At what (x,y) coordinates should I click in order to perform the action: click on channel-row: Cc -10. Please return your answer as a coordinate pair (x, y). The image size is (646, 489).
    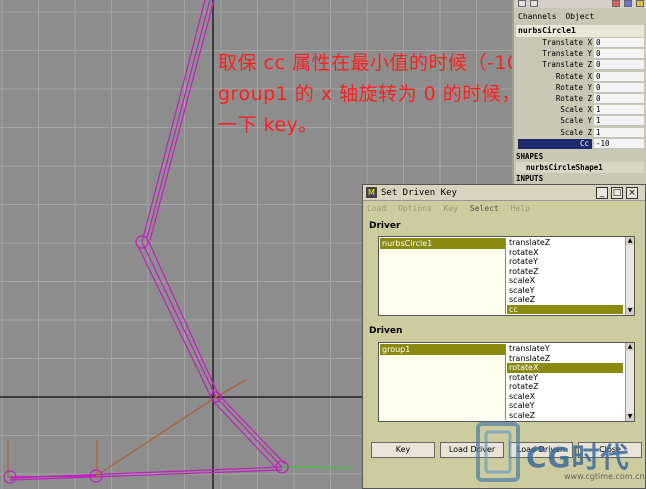
    Looking at the image, I should click on (580, 143).